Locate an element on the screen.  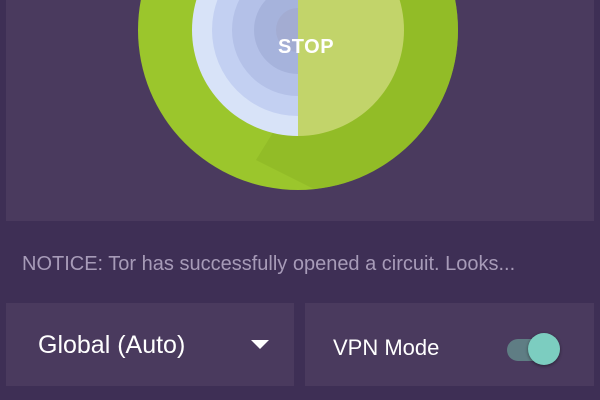
vpn-mode-label: VPN Mode is located at coordinates (386, 347).